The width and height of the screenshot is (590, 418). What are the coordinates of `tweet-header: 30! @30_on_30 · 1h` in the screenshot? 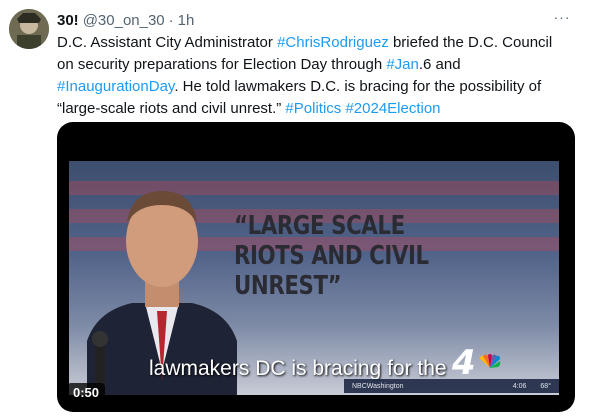 It's located at (125, 20).